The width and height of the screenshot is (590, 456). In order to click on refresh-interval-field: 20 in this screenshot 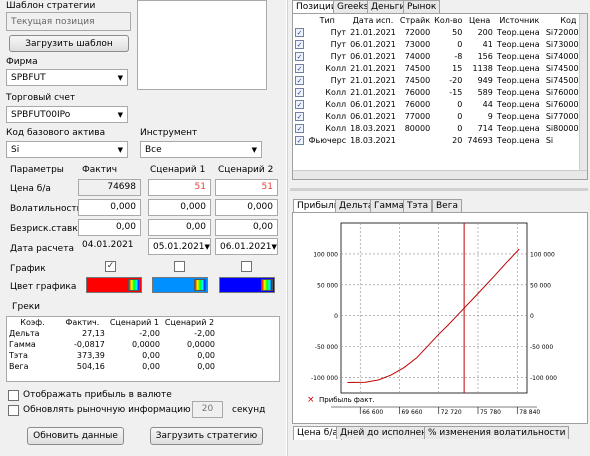, I will do `click(207, 409)`.